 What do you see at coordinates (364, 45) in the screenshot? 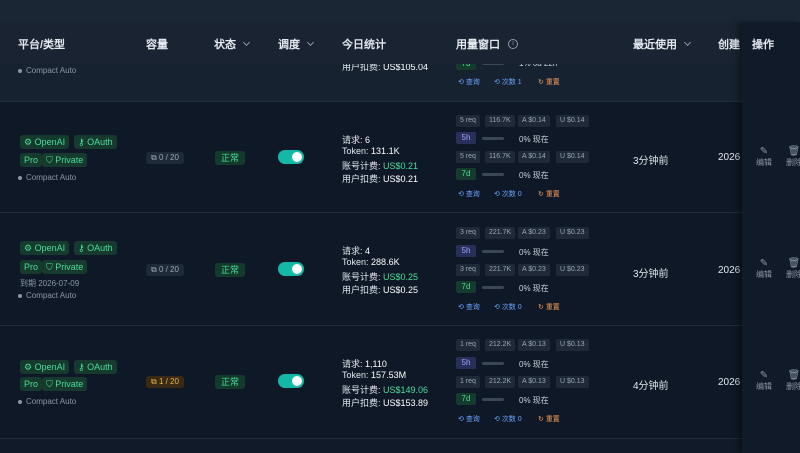
I see `col-today: 今日统计` at bounding box center [364, 45].